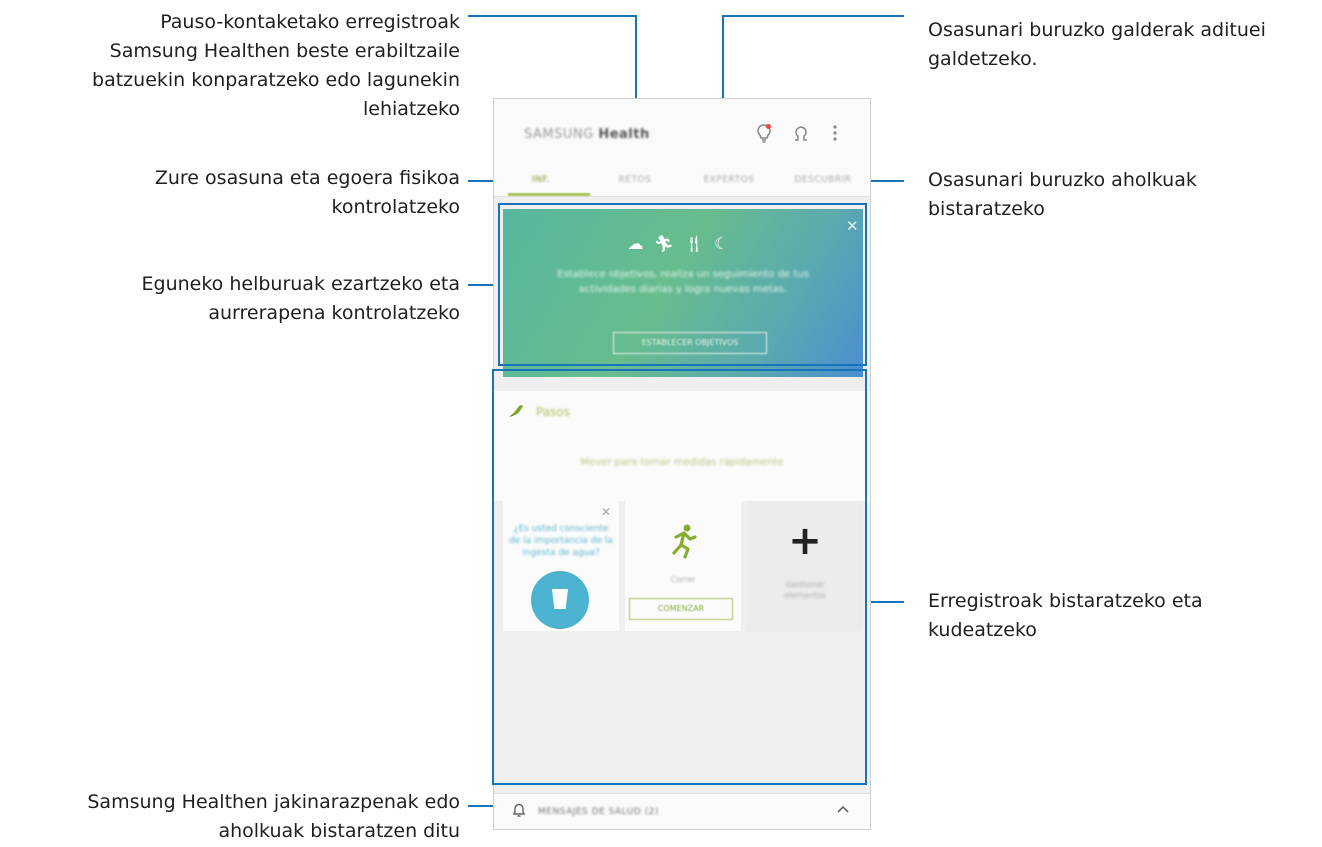  I want to click on more-icon, so click(835, 135).